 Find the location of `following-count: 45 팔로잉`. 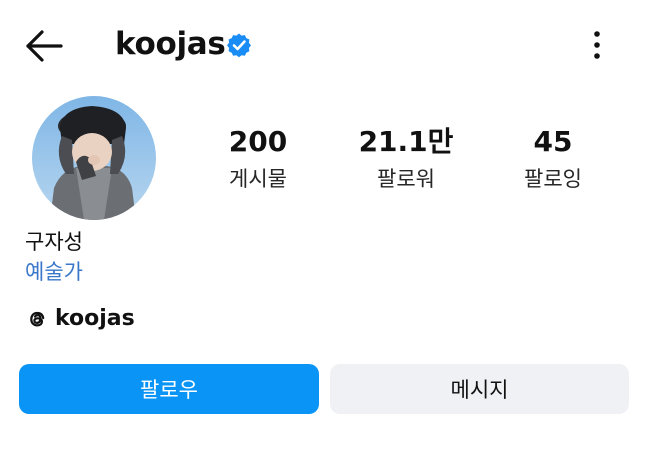

following-count: 45 팔로잉 is located at coordinates (553, 159).